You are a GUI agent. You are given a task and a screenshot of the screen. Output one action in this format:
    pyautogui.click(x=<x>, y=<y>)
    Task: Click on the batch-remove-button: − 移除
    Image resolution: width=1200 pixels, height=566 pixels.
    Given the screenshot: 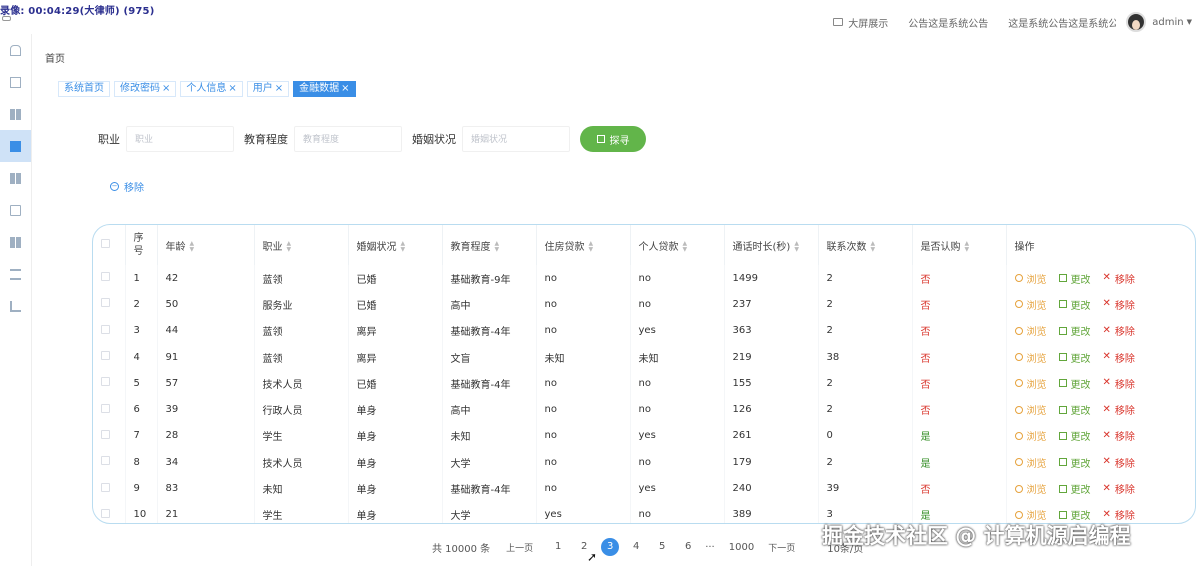 What is the action you would take?
    pyautogui.click(x=127, y=186)
    